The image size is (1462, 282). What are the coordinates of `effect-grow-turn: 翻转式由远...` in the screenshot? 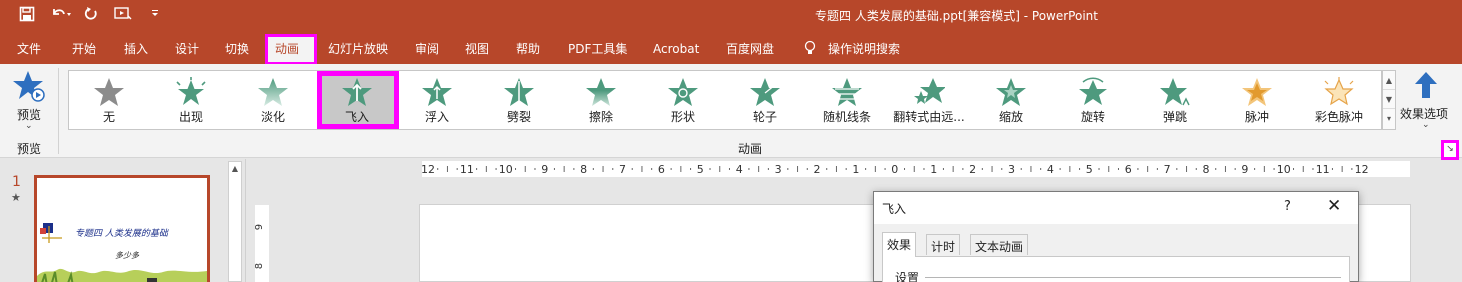 It's located at (932, 100).